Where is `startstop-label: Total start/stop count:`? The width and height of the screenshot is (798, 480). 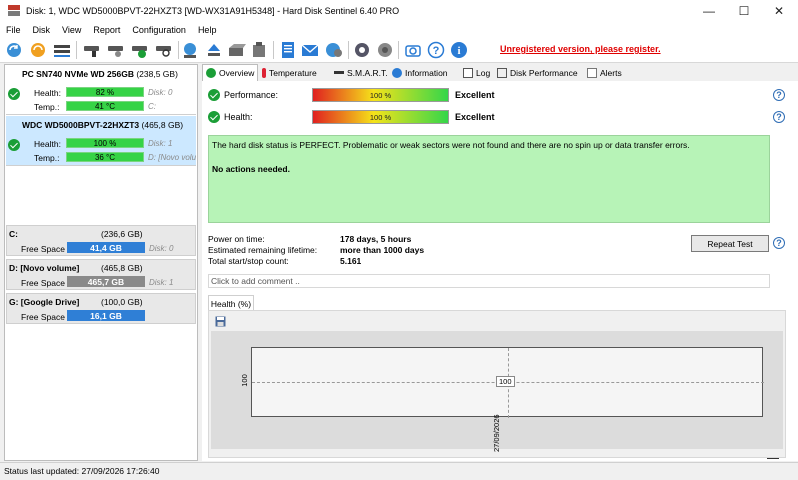
startstop-label: Total start/stop count: is located at coordinates (248, 261).